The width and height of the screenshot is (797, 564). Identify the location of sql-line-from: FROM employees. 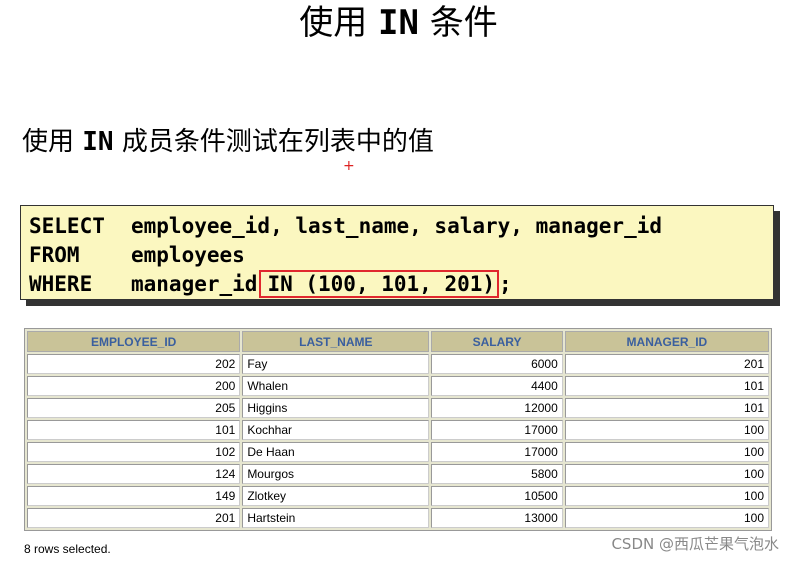
(137, 255).